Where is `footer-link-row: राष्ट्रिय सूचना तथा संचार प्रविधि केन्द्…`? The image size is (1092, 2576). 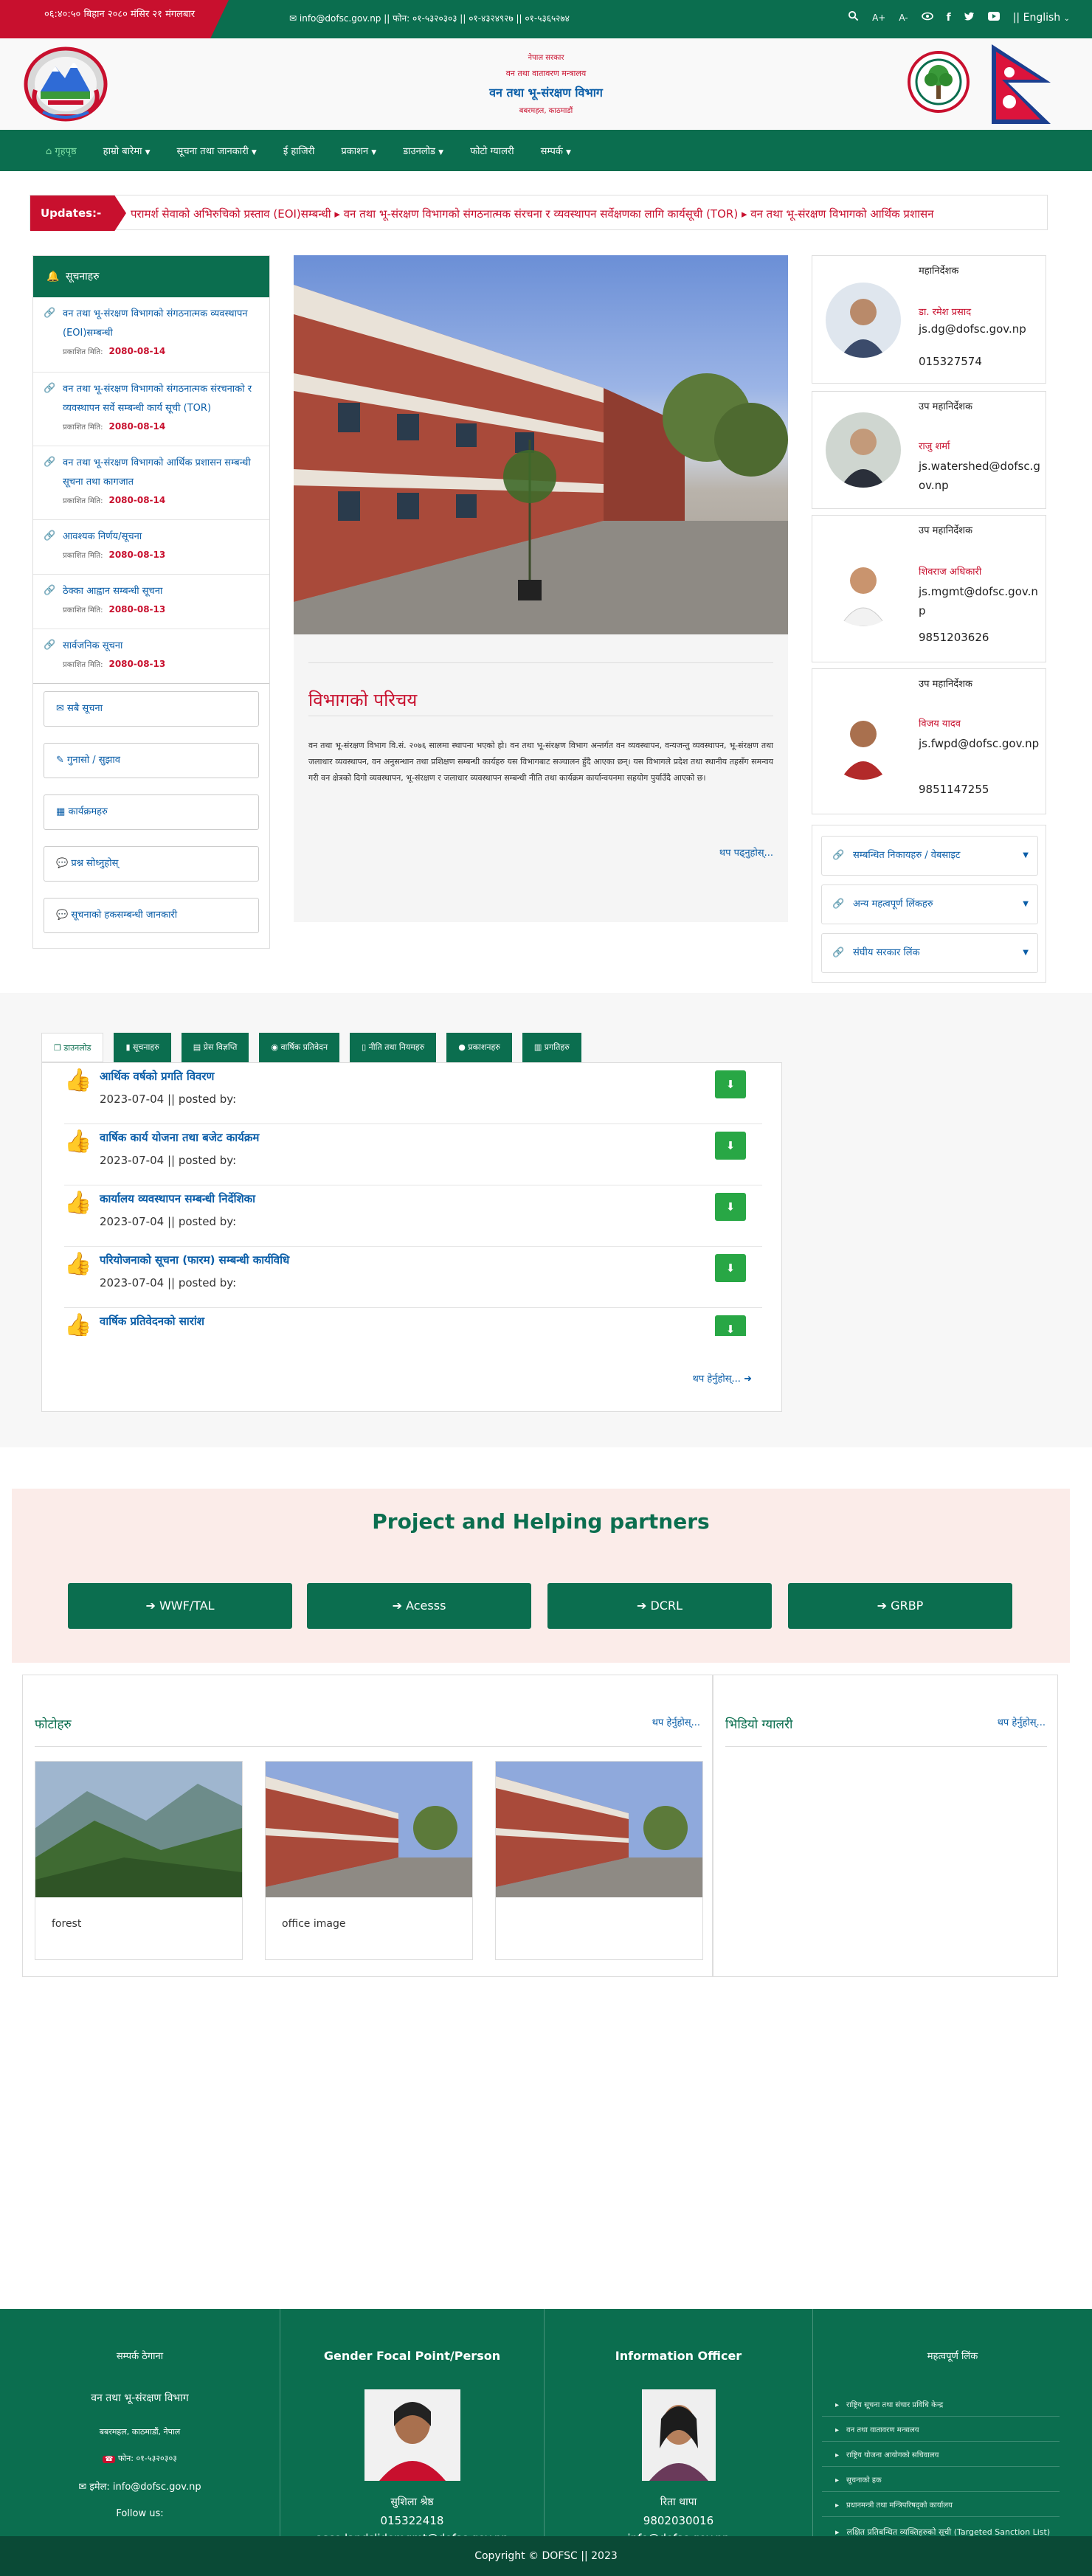
footer-link-row: राष्ट्रिय सूचना तथा संचार प्रविधि केन्द्… is located at coordinates (941, 2405).